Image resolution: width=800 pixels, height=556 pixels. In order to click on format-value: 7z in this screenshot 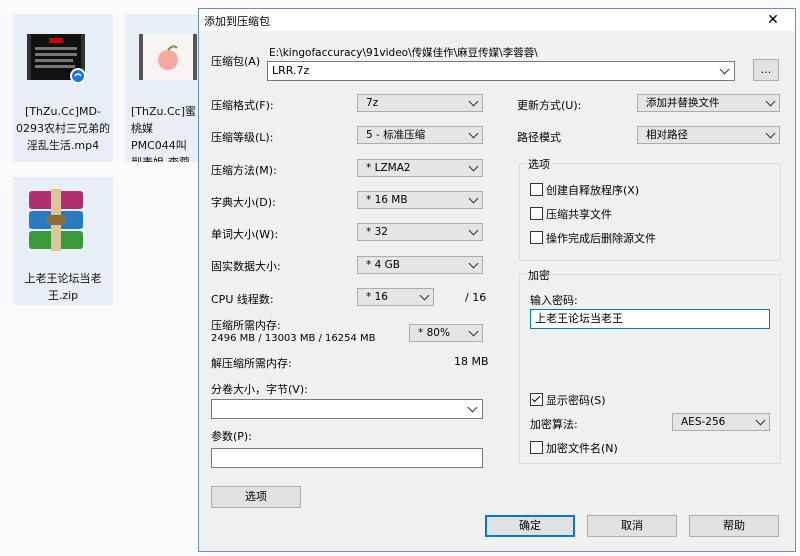, I will do `click(372, 103)`.